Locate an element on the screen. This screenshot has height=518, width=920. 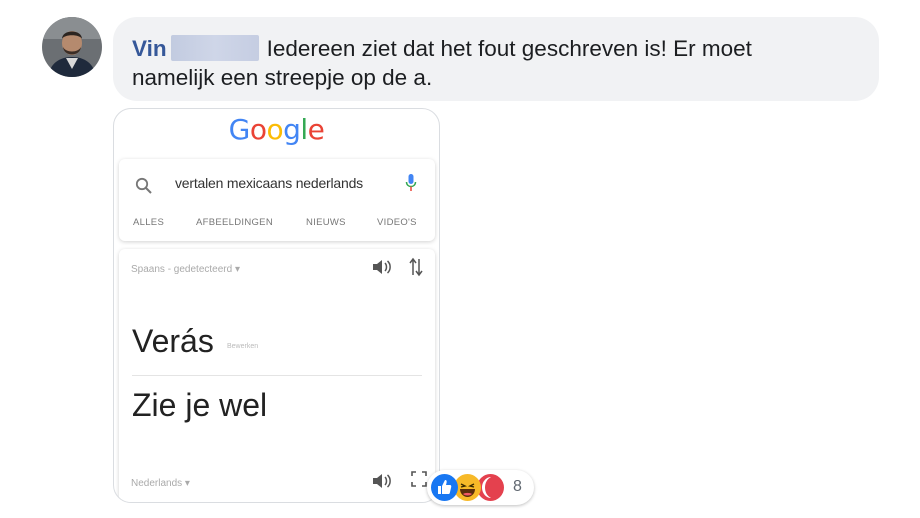
tab-afbeeldingen: AFBEELDINGEN is located at coordinates (234, 222).